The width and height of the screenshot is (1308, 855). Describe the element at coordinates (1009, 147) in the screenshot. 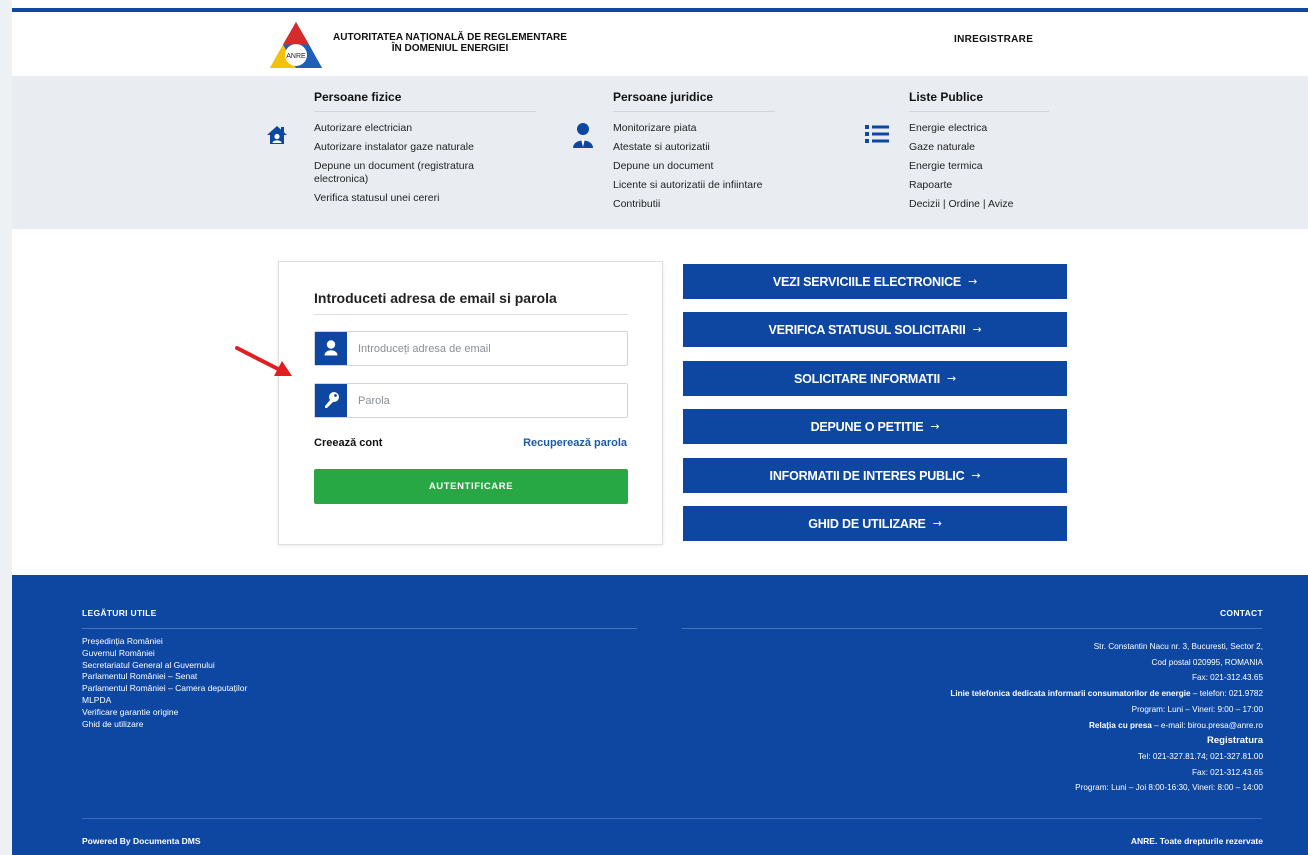

I see `nav-item-natural-gas: Gaze naturale` at that location.